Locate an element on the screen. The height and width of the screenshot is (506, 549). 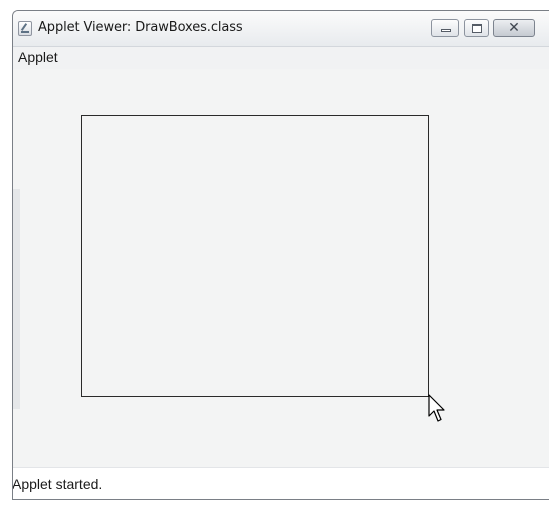
minimize-icon is located at coordinates (446, 30).